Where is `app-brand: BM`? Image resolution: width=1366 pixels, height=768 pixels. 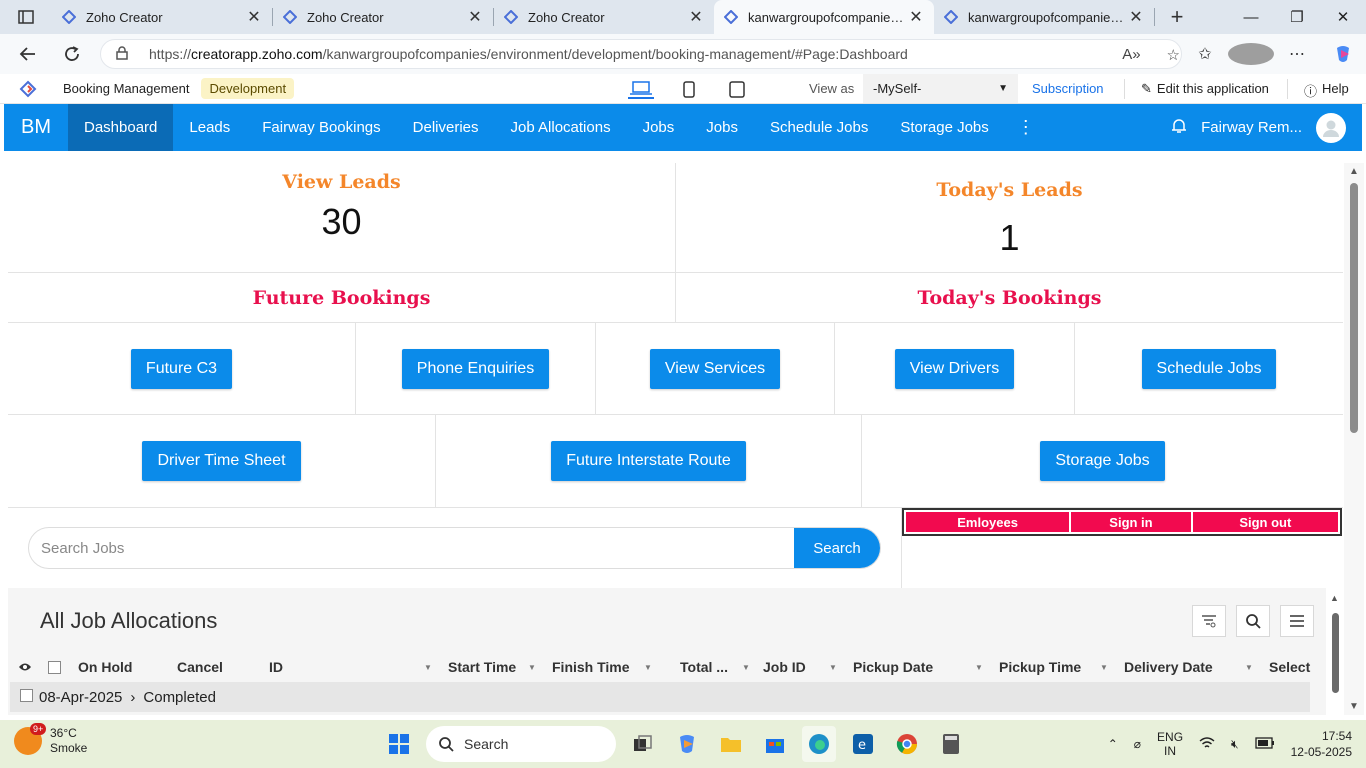
app-brand: BM is located at coordinates (36, 127).